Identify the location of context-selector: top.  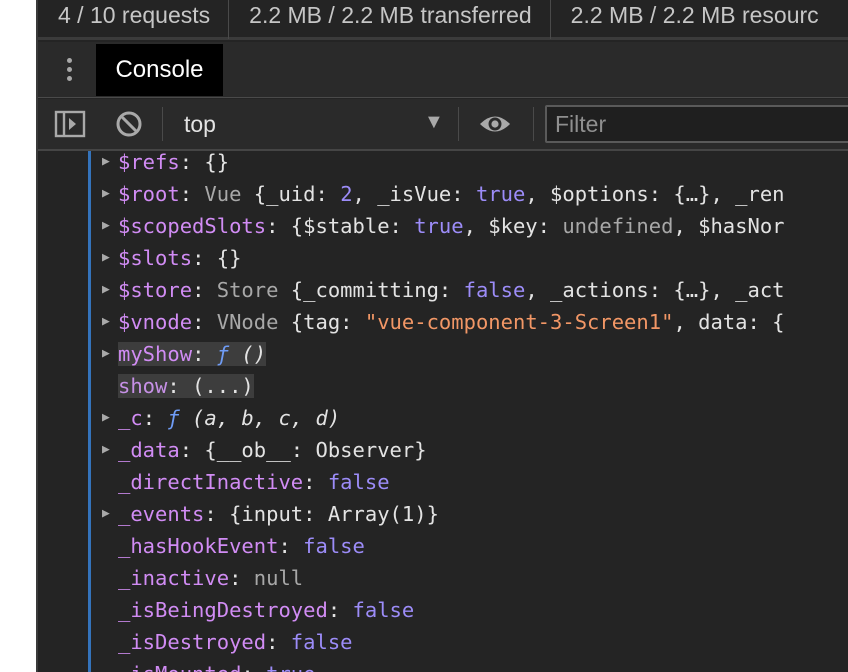
(200, 124).